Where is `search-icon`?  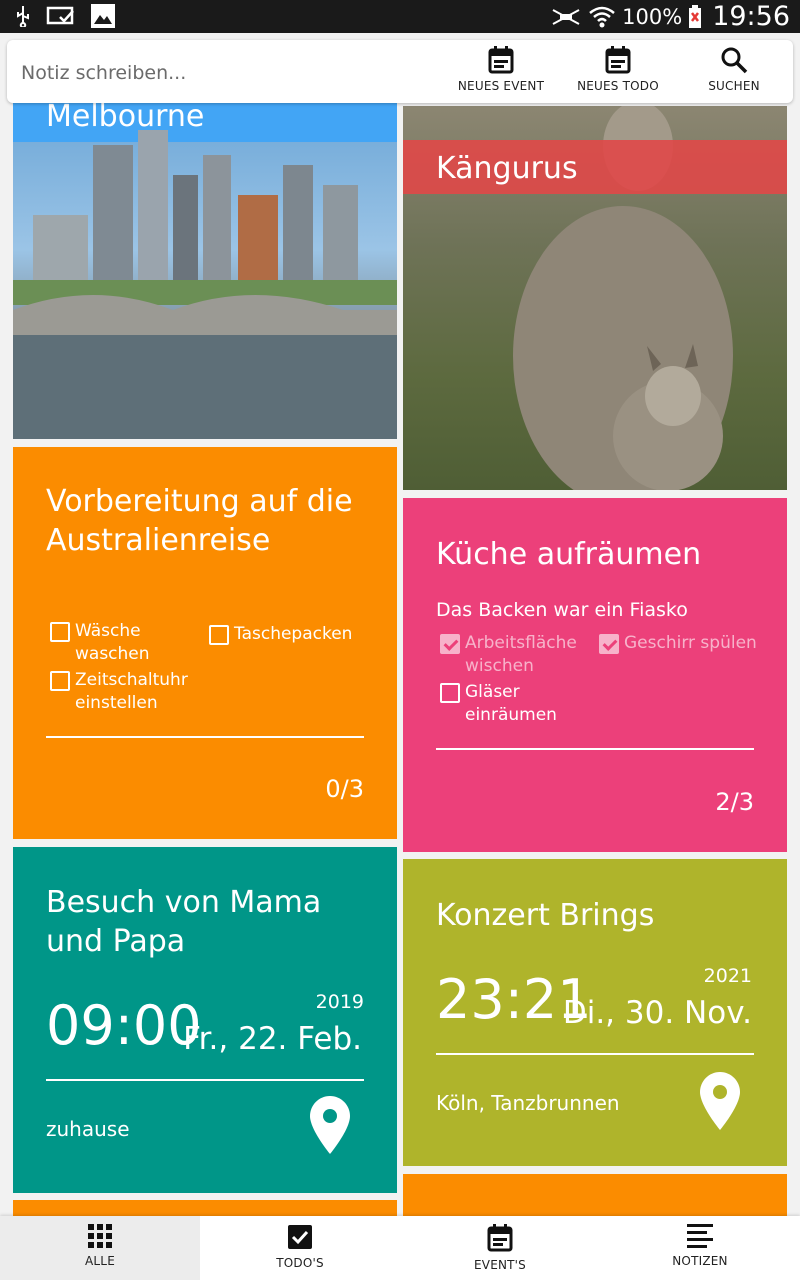 search-icon is located at coordinates (734, 60).